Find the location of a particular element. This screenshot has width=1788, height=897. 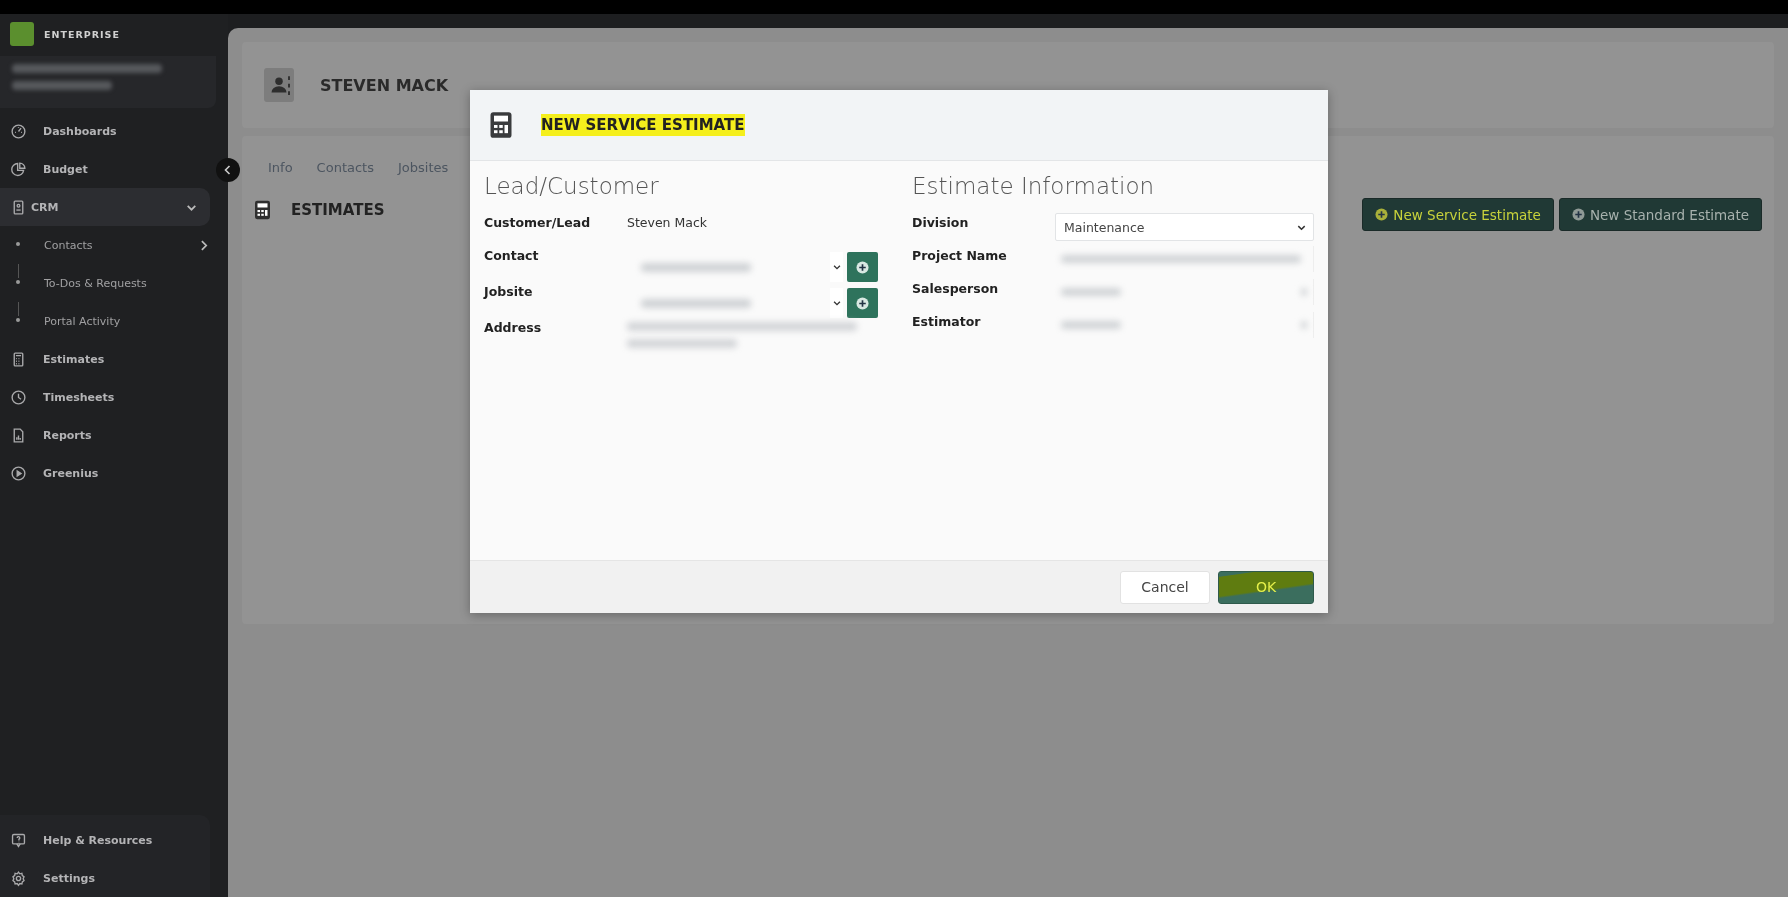

select-field: Maintenance is located at coordinates (1184, 227).